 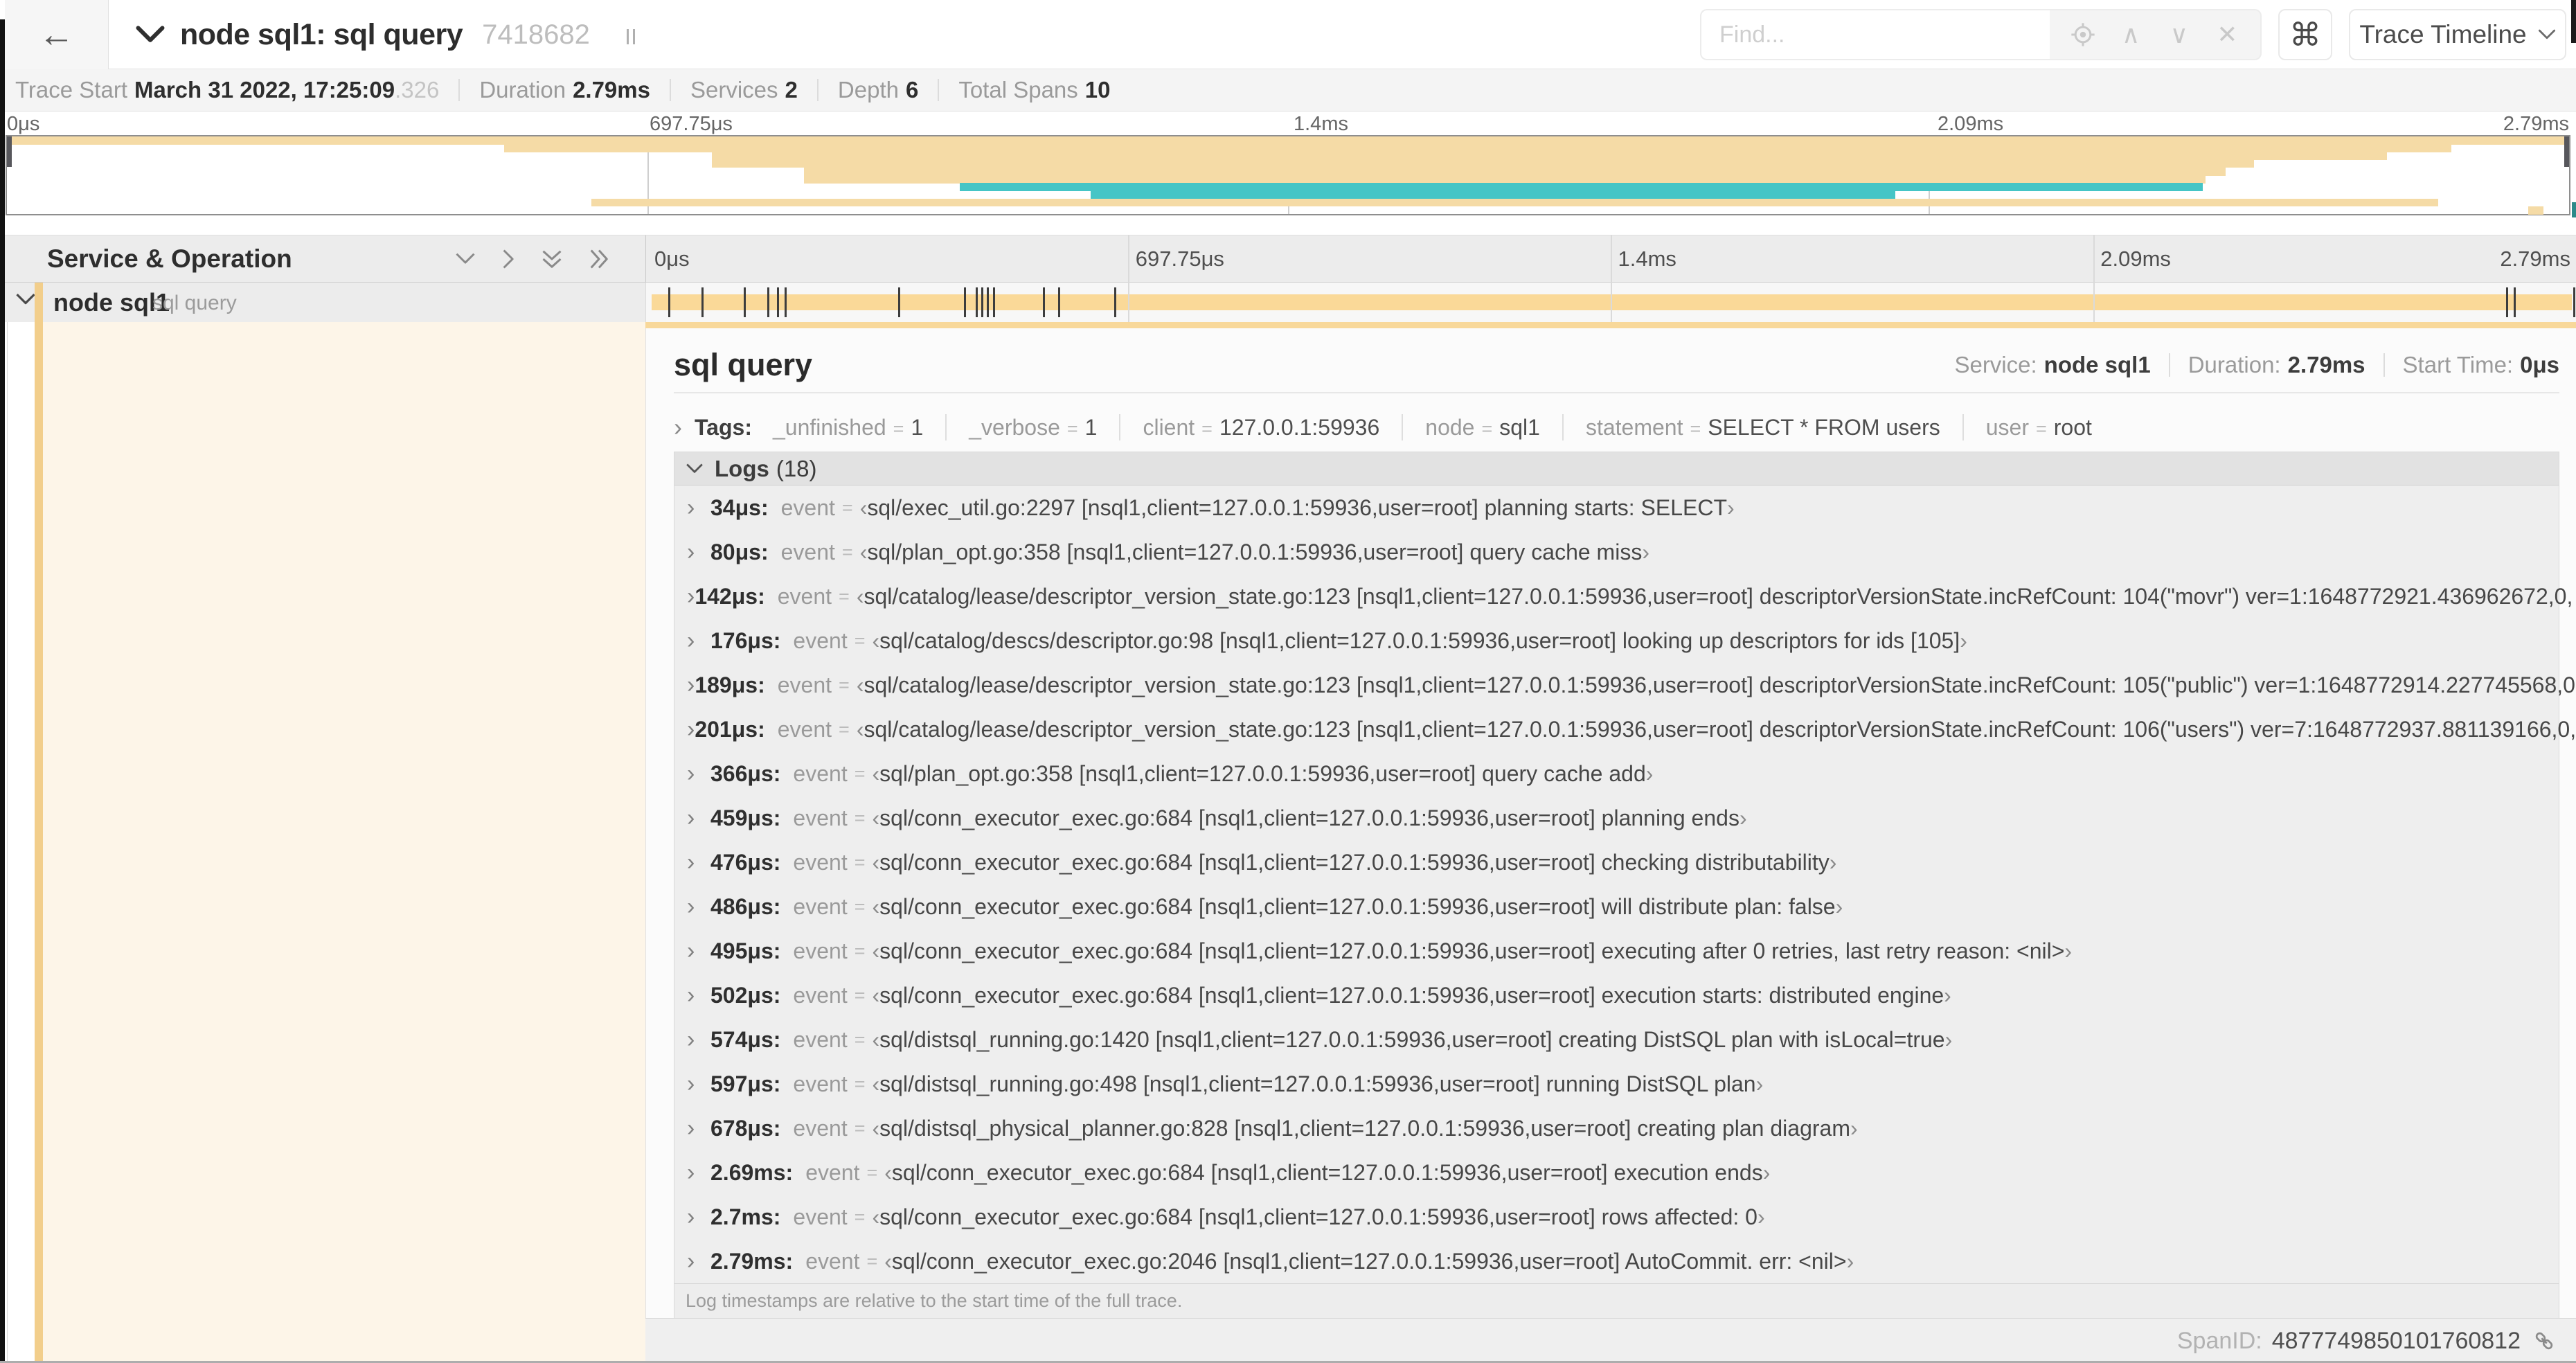 What do you see at coordinates (2135, 259) in the screenshot?
I see `timeline-axis-tick: 2.09ms` at bounding box center [2135, 259].